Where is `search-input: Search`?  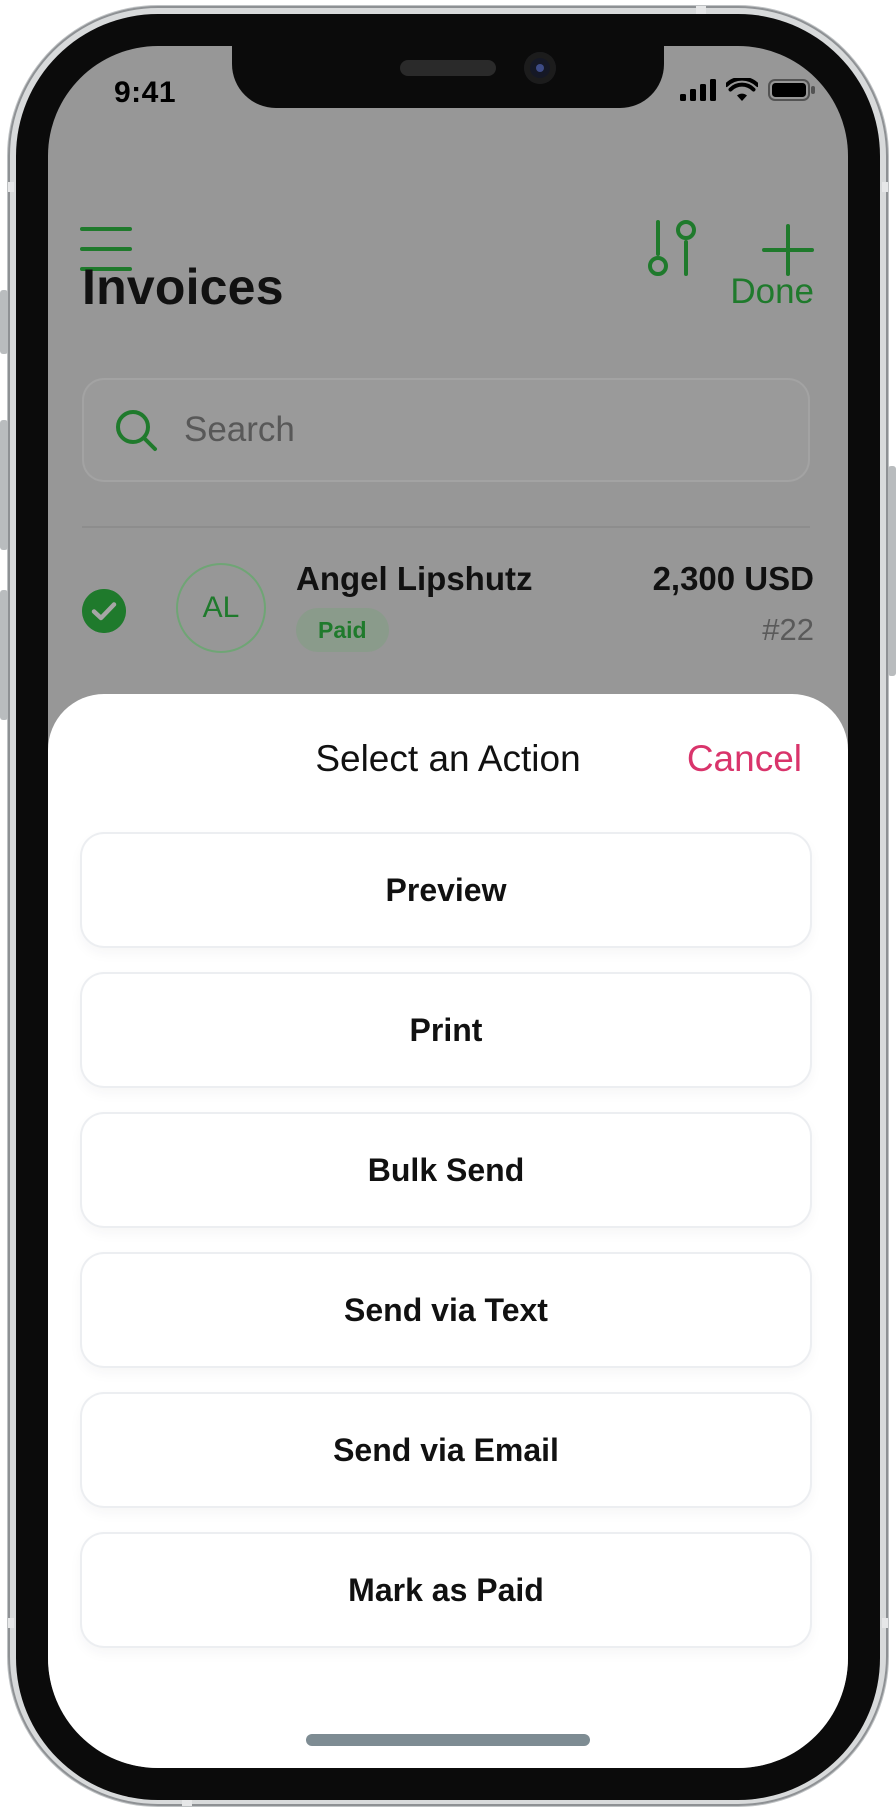
search-input: Search is located at coordinates (446, 430).